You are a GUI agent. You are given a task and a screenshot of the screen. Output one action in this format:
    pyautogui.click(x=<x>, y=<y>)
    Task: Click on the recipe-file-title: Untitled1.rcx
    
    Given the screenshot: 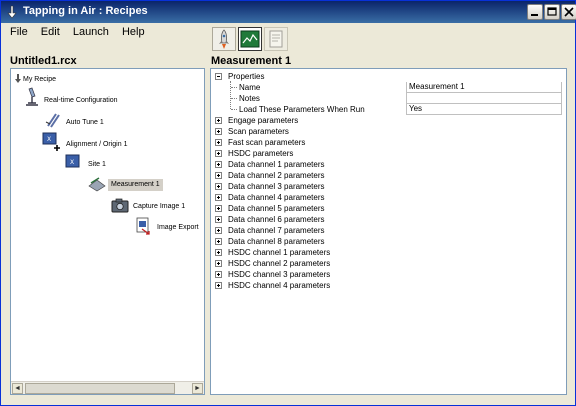 What is the action you would take?
    pyautogui.click(x=43, y=61)
    